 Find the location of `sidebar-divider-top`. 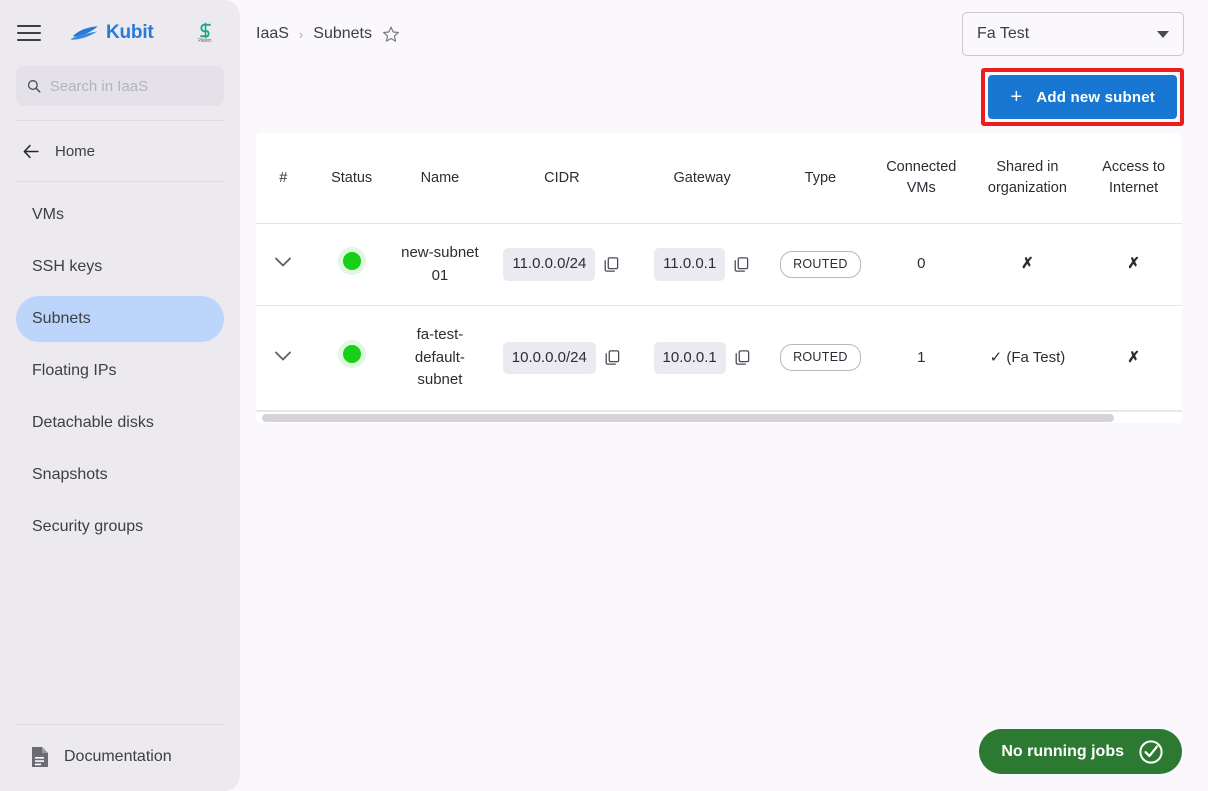

sidebar-divider-top is located at coordinates (120, 120).